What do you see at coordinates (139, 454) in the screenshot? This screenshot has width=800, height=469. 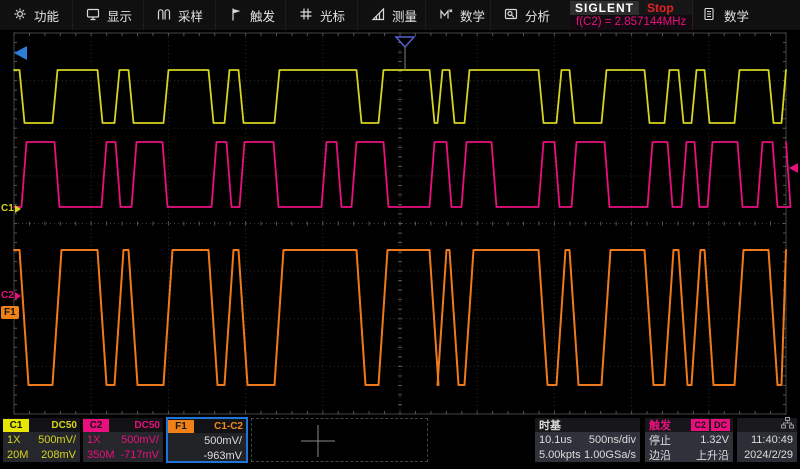 I see `c2-offset: -717mV` at bounding box center [139, 454].